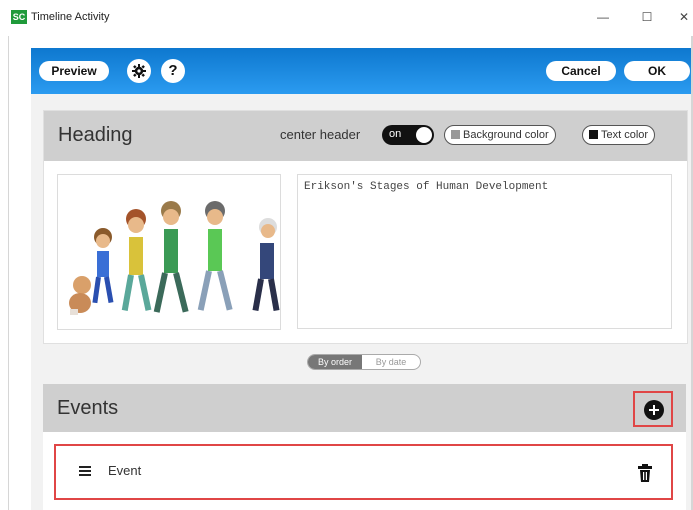 The height and width of the screenshot is (510, 693). Describe the element at coordinates (645, 473) in the screenshot. I see `trash-icon` at that location.